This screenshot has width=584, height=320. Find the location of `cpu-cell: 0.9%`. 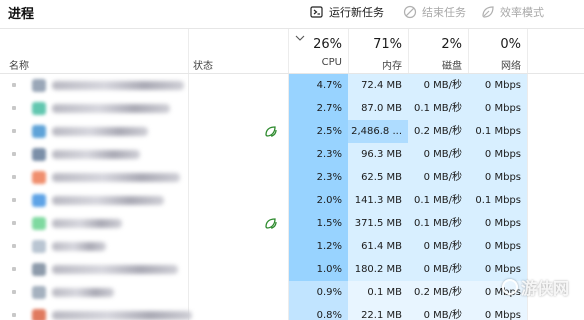

cpu-cell: 0.9% is located at coordinates (318, 292).